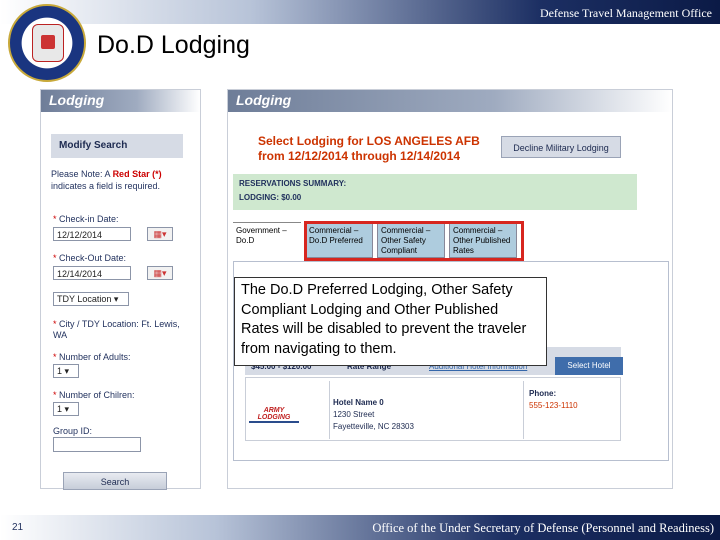  Describe the element at coordinates (116, 329) in the screenshot. I see `city-label: * City / TDY Location: Ft. Lewis, WA` at that location.